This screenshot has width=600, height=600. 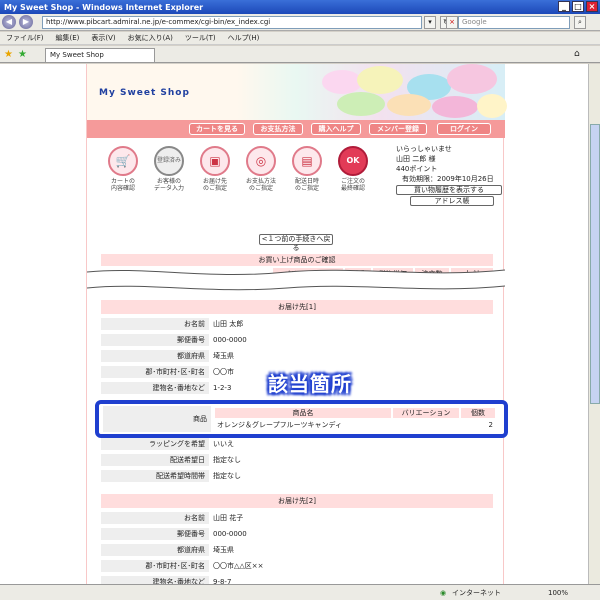 What do you see at coordinates (336, 129) in the screenshot?
I see `nav-help-button: 購入ヘルプ` at bounding box center [336, 129].